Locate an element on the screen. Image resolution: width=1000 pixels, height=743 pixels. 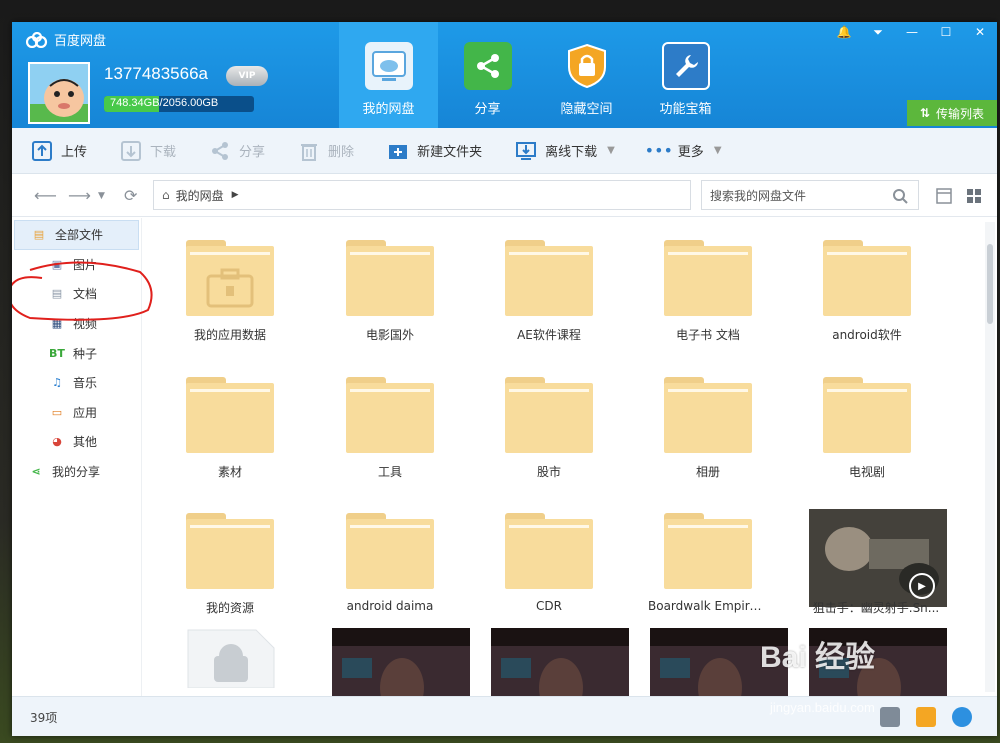
breadcrumb-root: 我的网盘 is located at coordinates (200, 195).